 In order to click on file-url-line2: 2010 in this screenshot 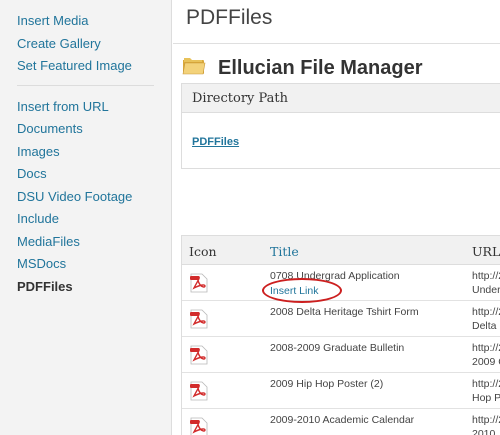, I will do `click(484, 431)`.